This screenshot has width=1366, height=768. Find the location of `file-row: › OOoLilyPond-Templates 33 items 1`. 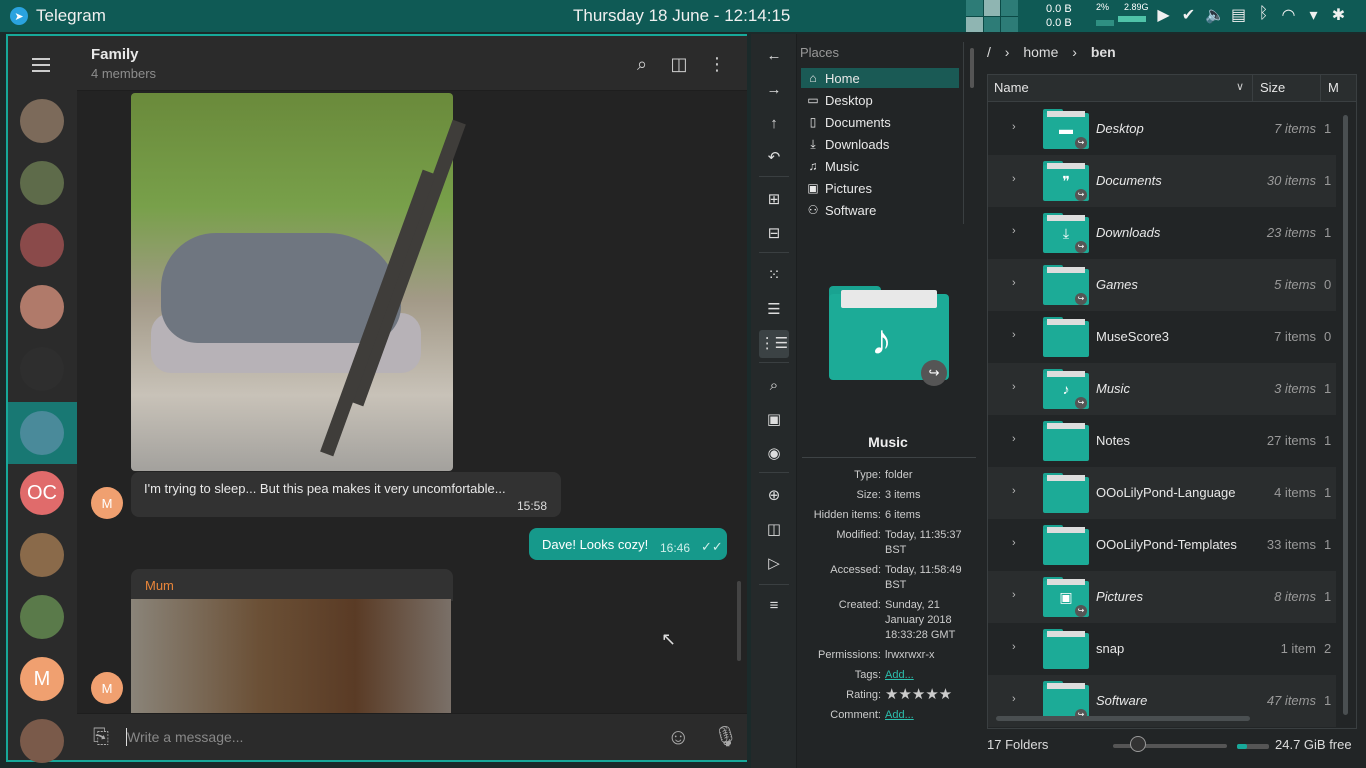

file-row: › OOoLilyPond-Templates 33 items 1 is located at coordinates (1162, 545).